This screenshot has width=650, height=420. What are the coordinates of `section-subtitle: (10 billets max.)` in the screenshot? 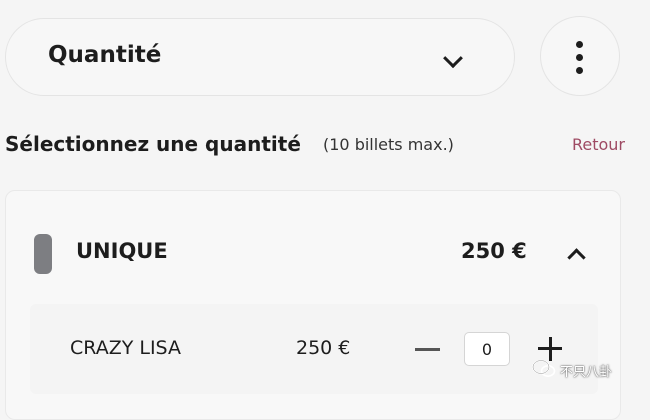 It's located at (388, 144).